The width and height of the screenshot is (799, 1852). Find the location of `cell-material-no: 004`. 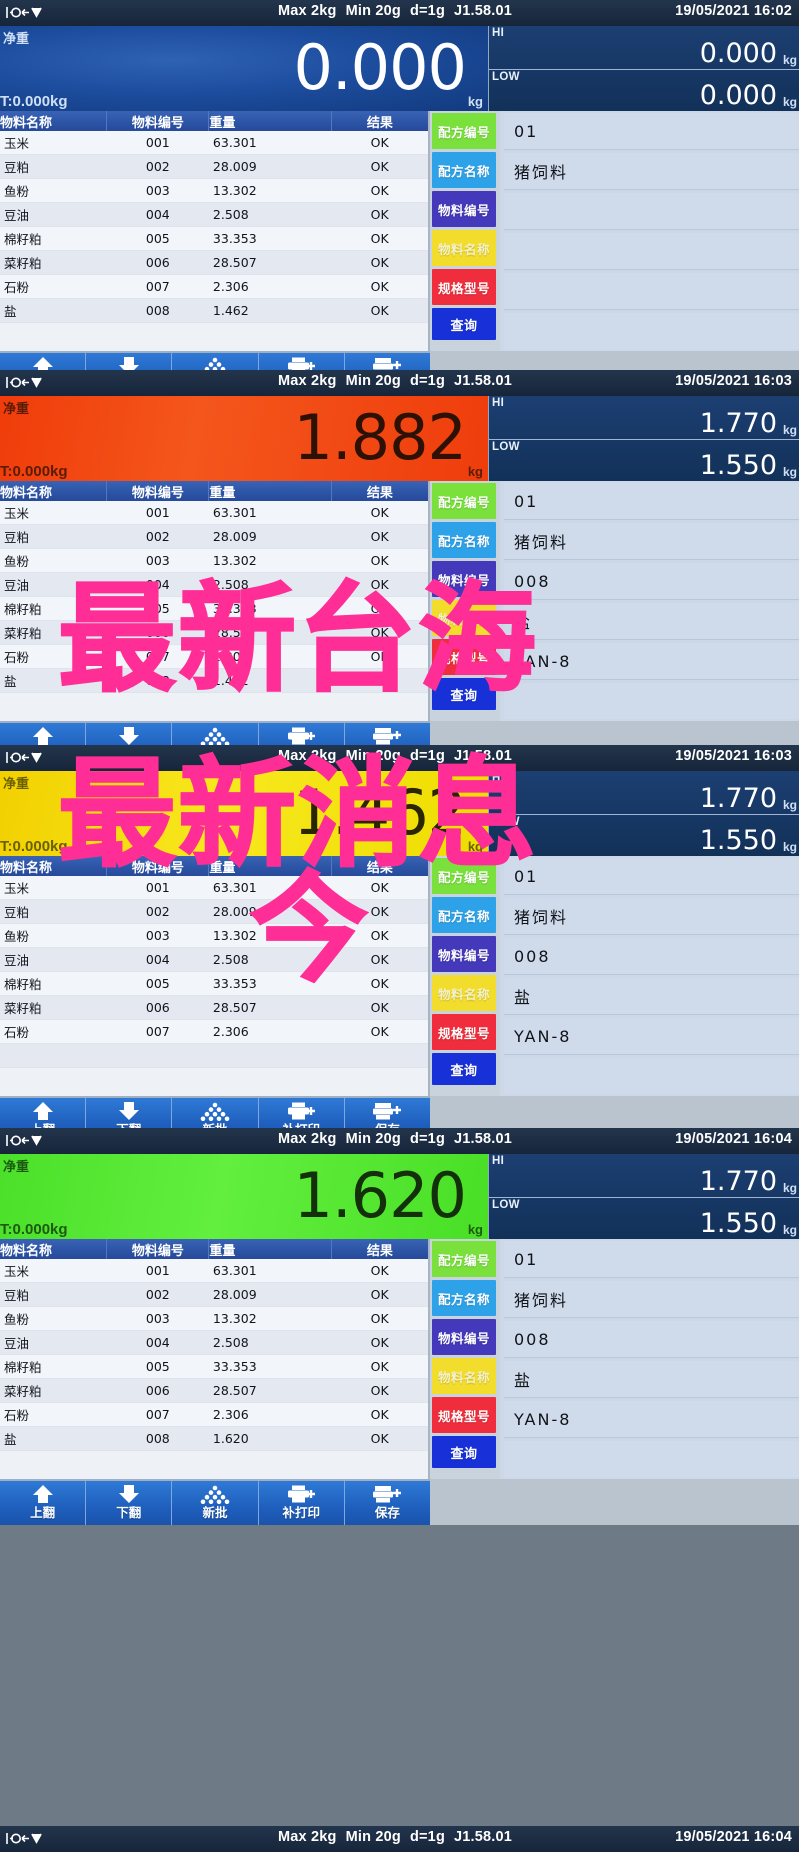

cell-material-no: 004 is located at coordinates (157, 959).